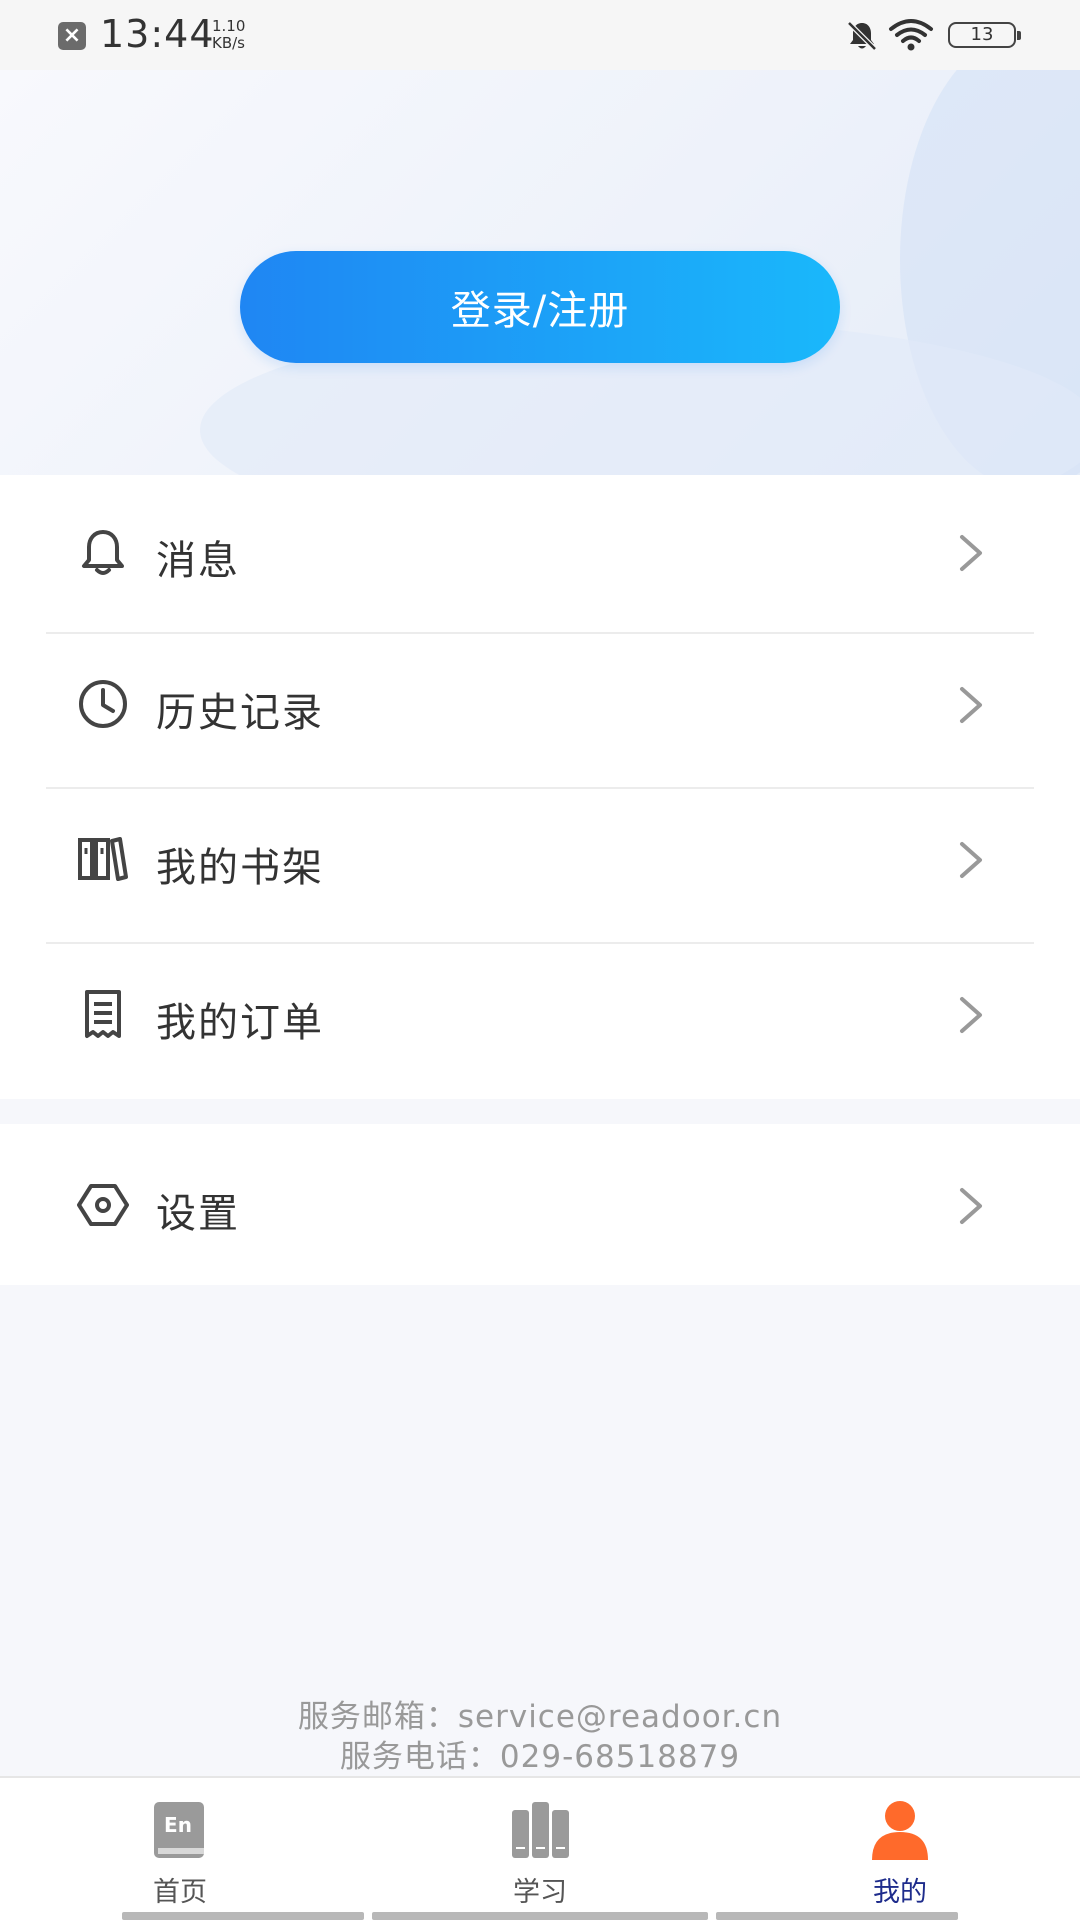 Image resolution: width=1080 pixels, height=1920 pixels. Describe the element at coordinates (240, 1023) in the screenshot. I see `menu-item-label: 我的订单` at that location.